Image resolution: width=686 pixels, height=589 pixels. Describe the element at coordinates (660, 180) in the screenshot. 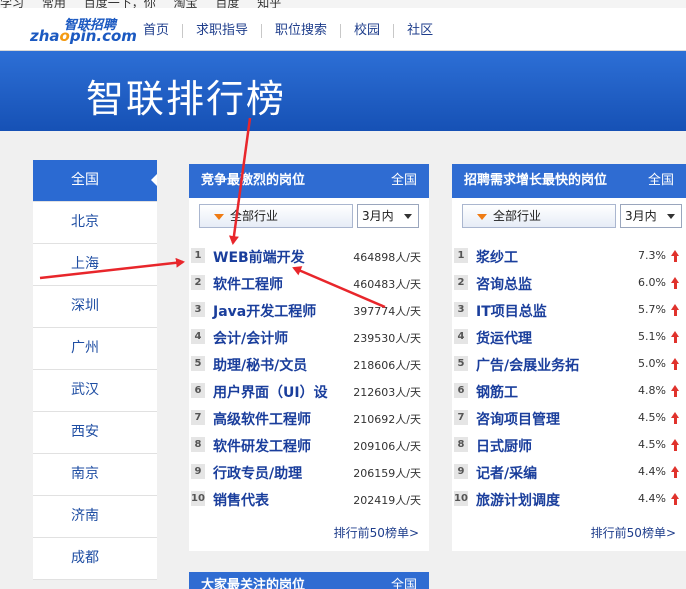

I see `panel-scope: 全国` at that location.